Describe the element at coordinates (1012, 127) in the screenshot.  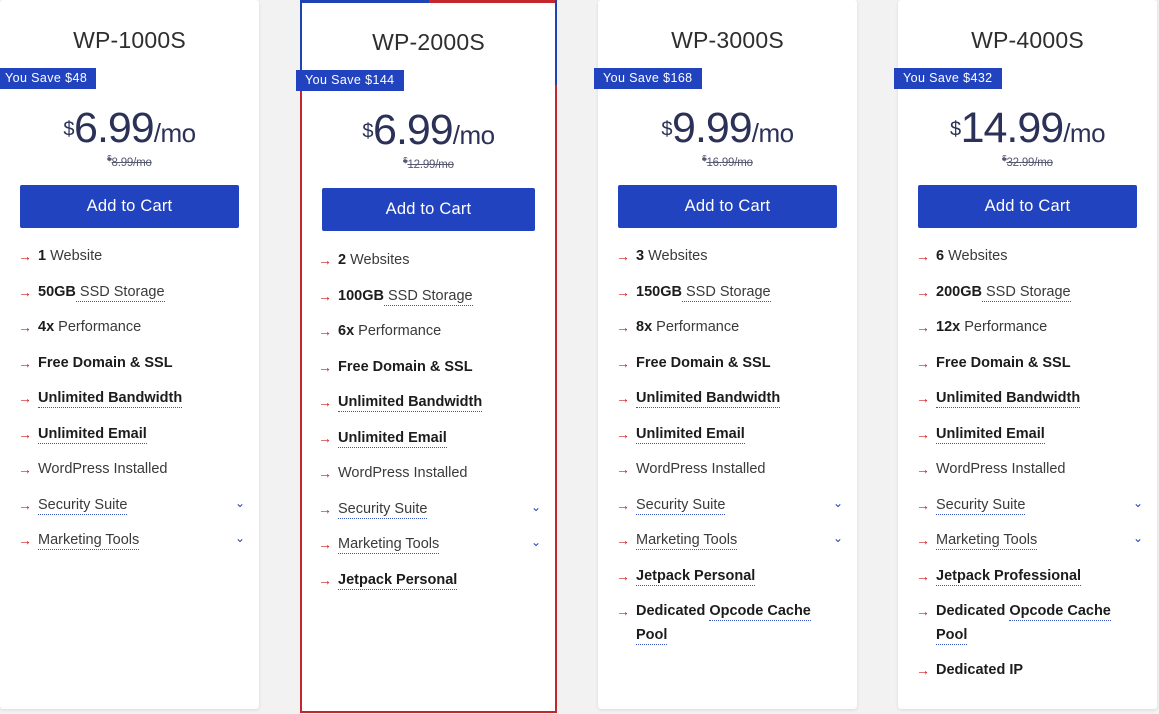
I see `price-amount: 14.99` at that location.